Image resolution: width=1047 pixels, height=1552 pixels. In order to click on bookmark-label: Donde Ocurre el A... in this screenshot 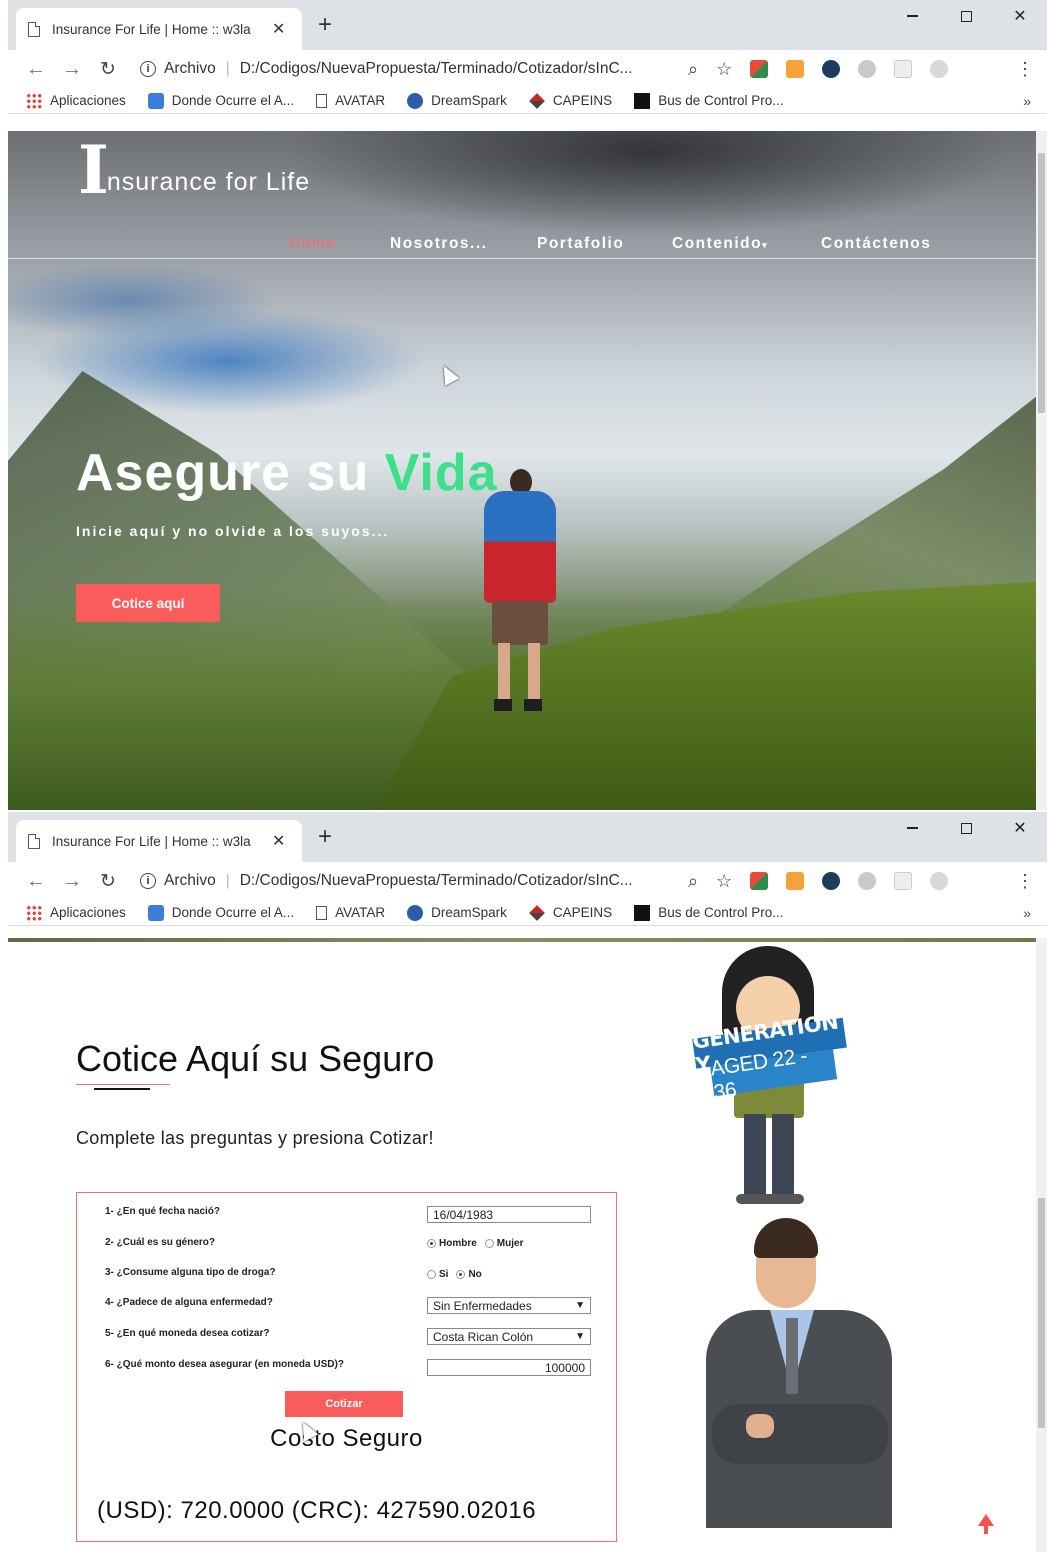, I will do `click(233, 100)`.